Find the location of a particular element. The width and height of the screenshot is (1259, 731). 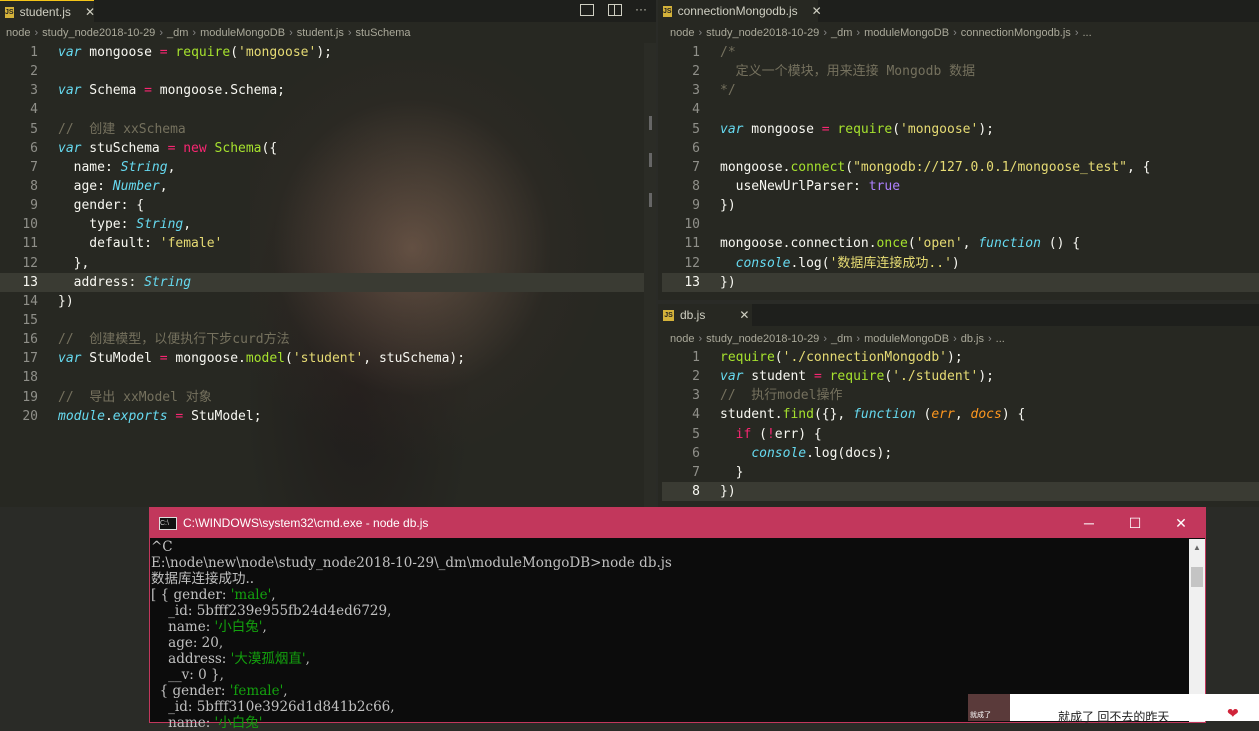

code-line: 10 is located at coordinates (960, 224).